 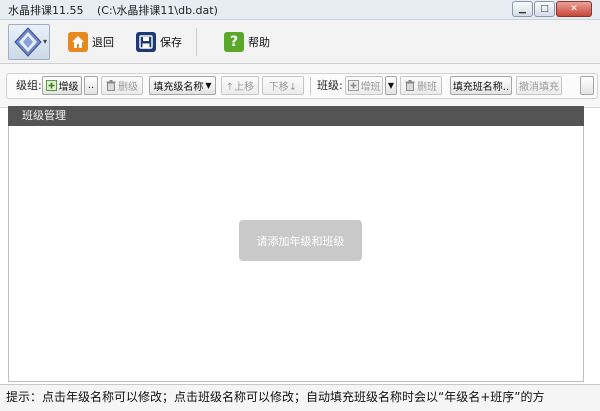 I want to click on window-title: 水晶排课11.55 (C:\水晶排课11\db.dat), so click(x=109, y=10).